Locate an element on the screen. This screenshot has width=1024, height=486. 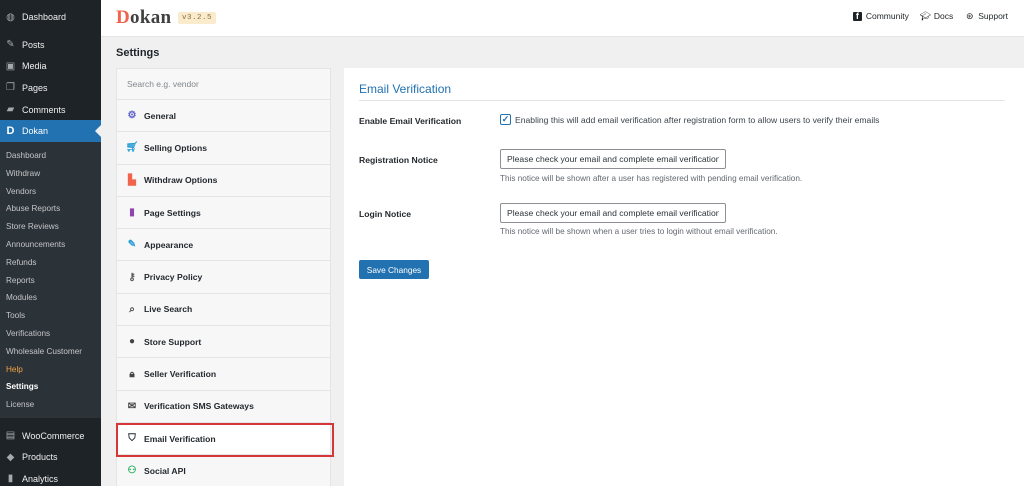
dokan-icon: D is located at coordinates (10, 131).